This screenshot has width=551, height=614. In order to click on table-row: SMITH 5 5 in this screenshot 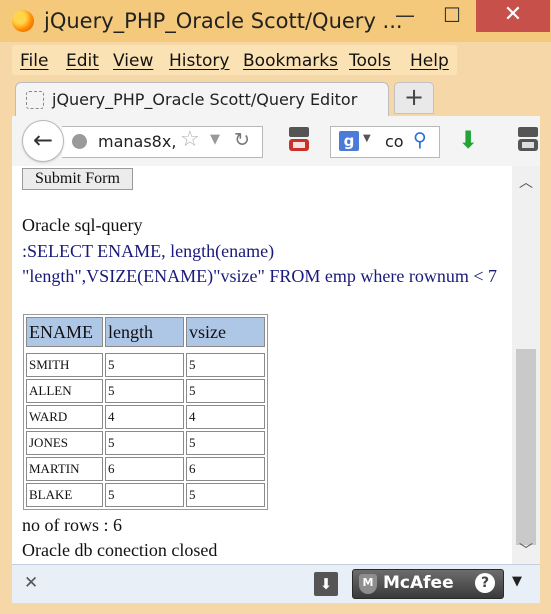, I will do `click(145, 365)`.